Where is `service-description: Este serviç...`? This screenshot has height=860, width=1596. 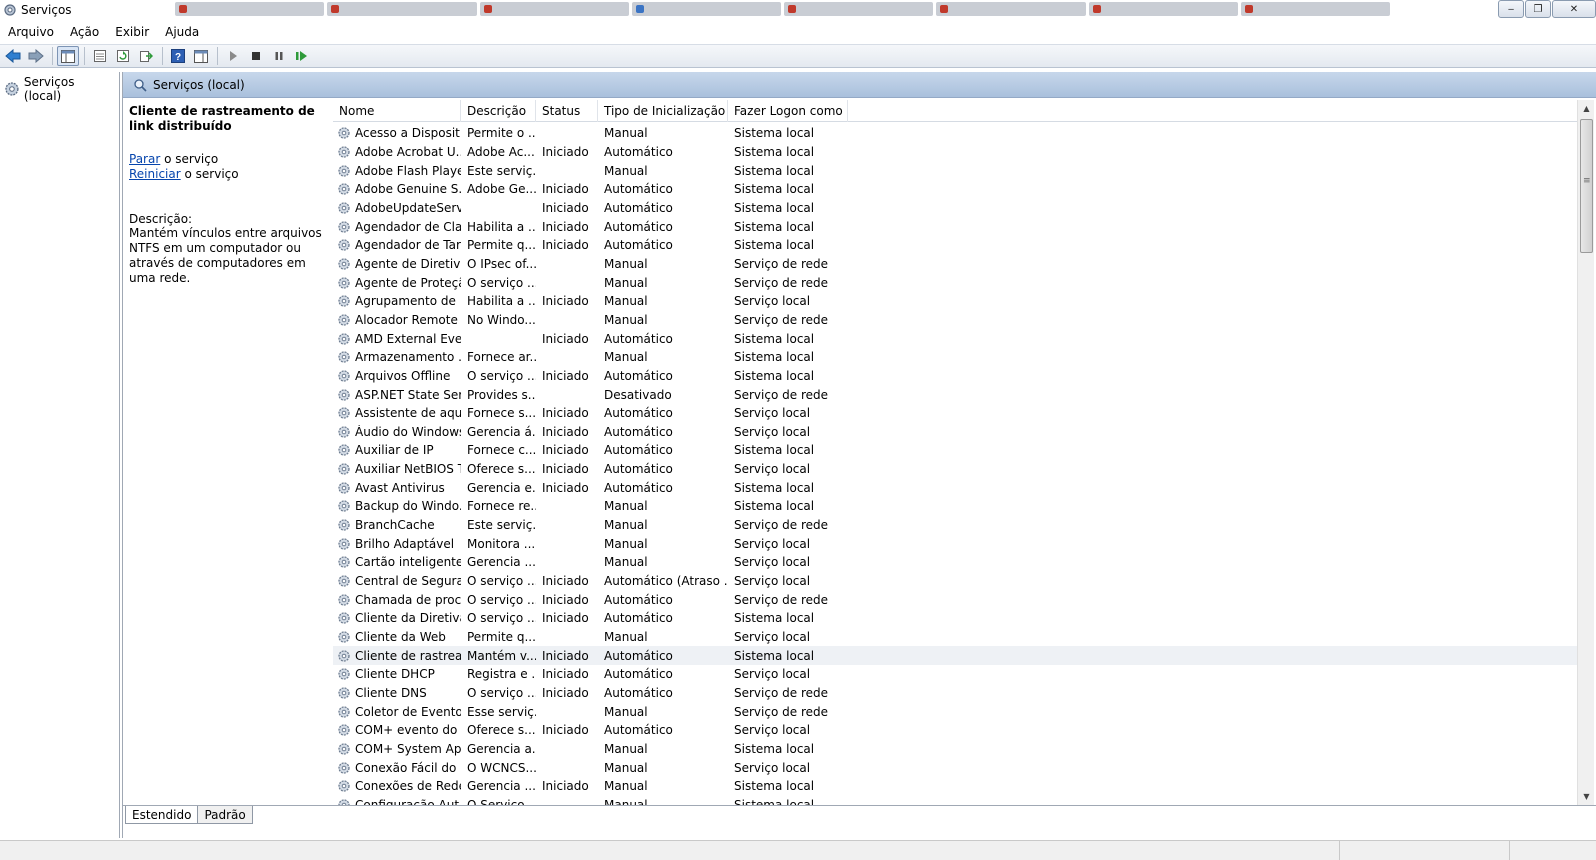 service-description: Este serviç... is located at coordinates (501, 525).